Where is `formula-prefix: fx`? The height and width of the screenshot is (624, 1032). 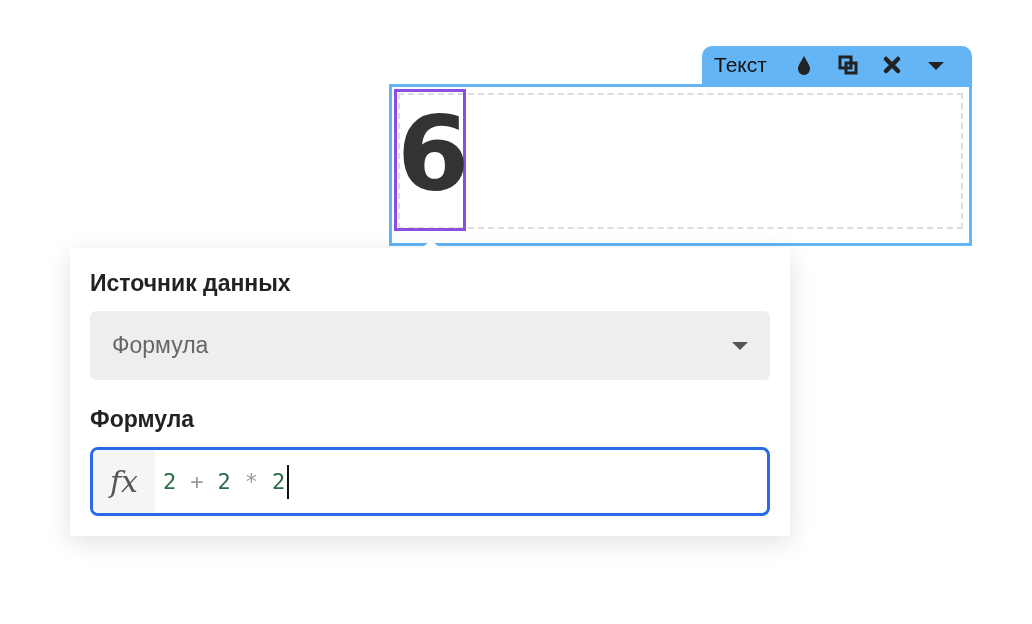 formula-prefix: fx is located at coordinates (124, 481).